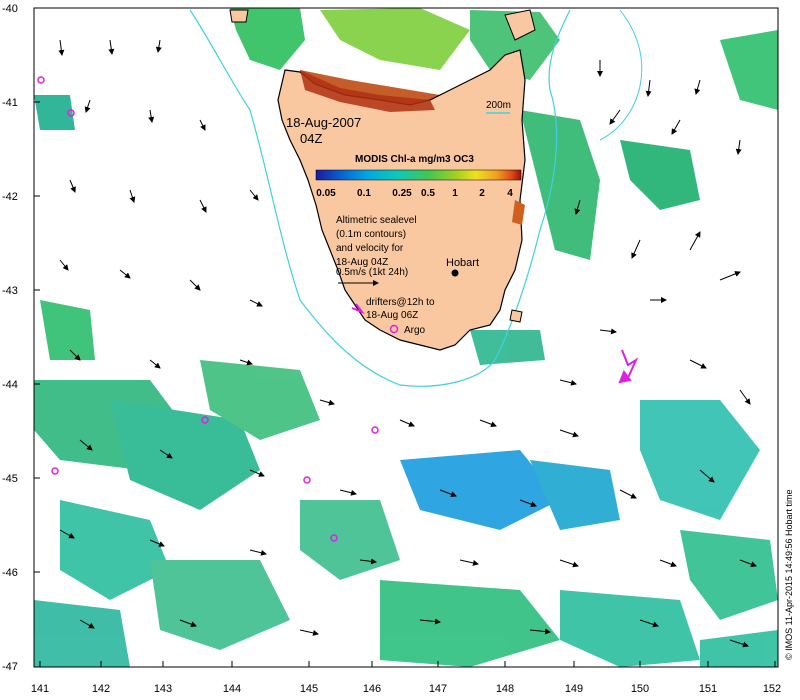 This screenshot has width=800, height=700. What do you see at coordinates (309, 689) in the screenshot?
I see `x-tick-label: 145` at bounding box center [309, 689].